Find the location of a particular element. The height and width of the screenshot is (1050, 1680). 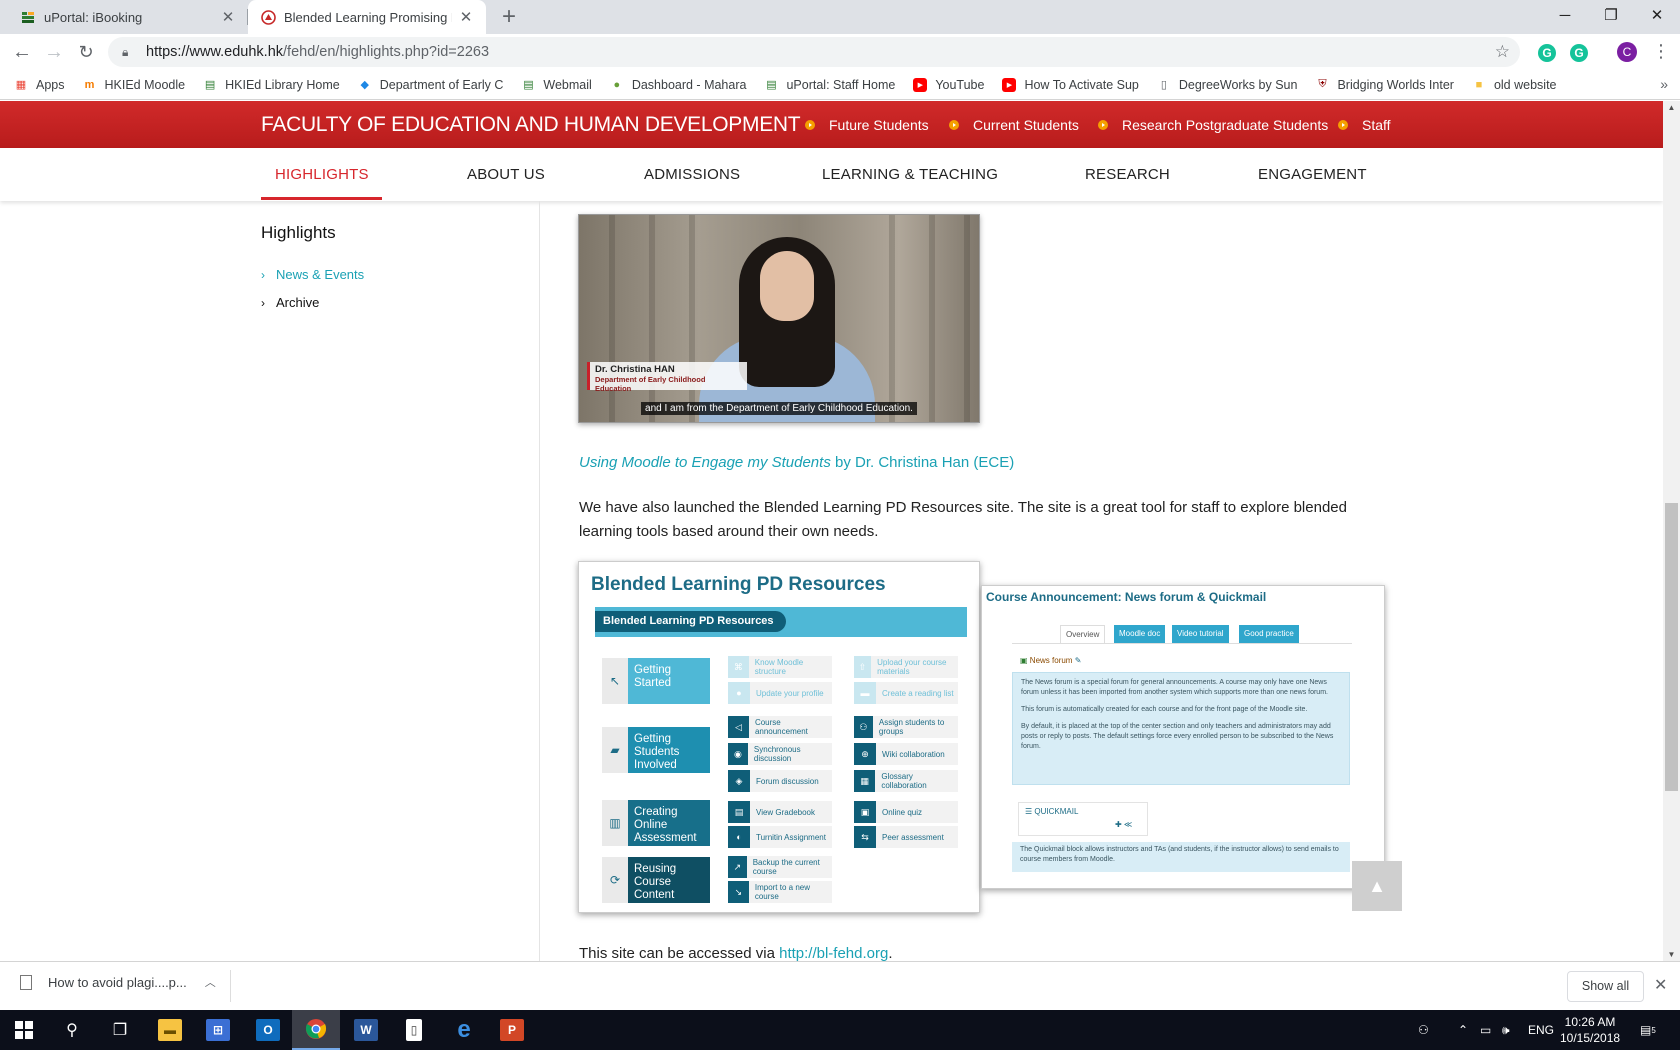

bookmark-mahara: ● Dashboard - Mahara is located at coordinates (678, 85).